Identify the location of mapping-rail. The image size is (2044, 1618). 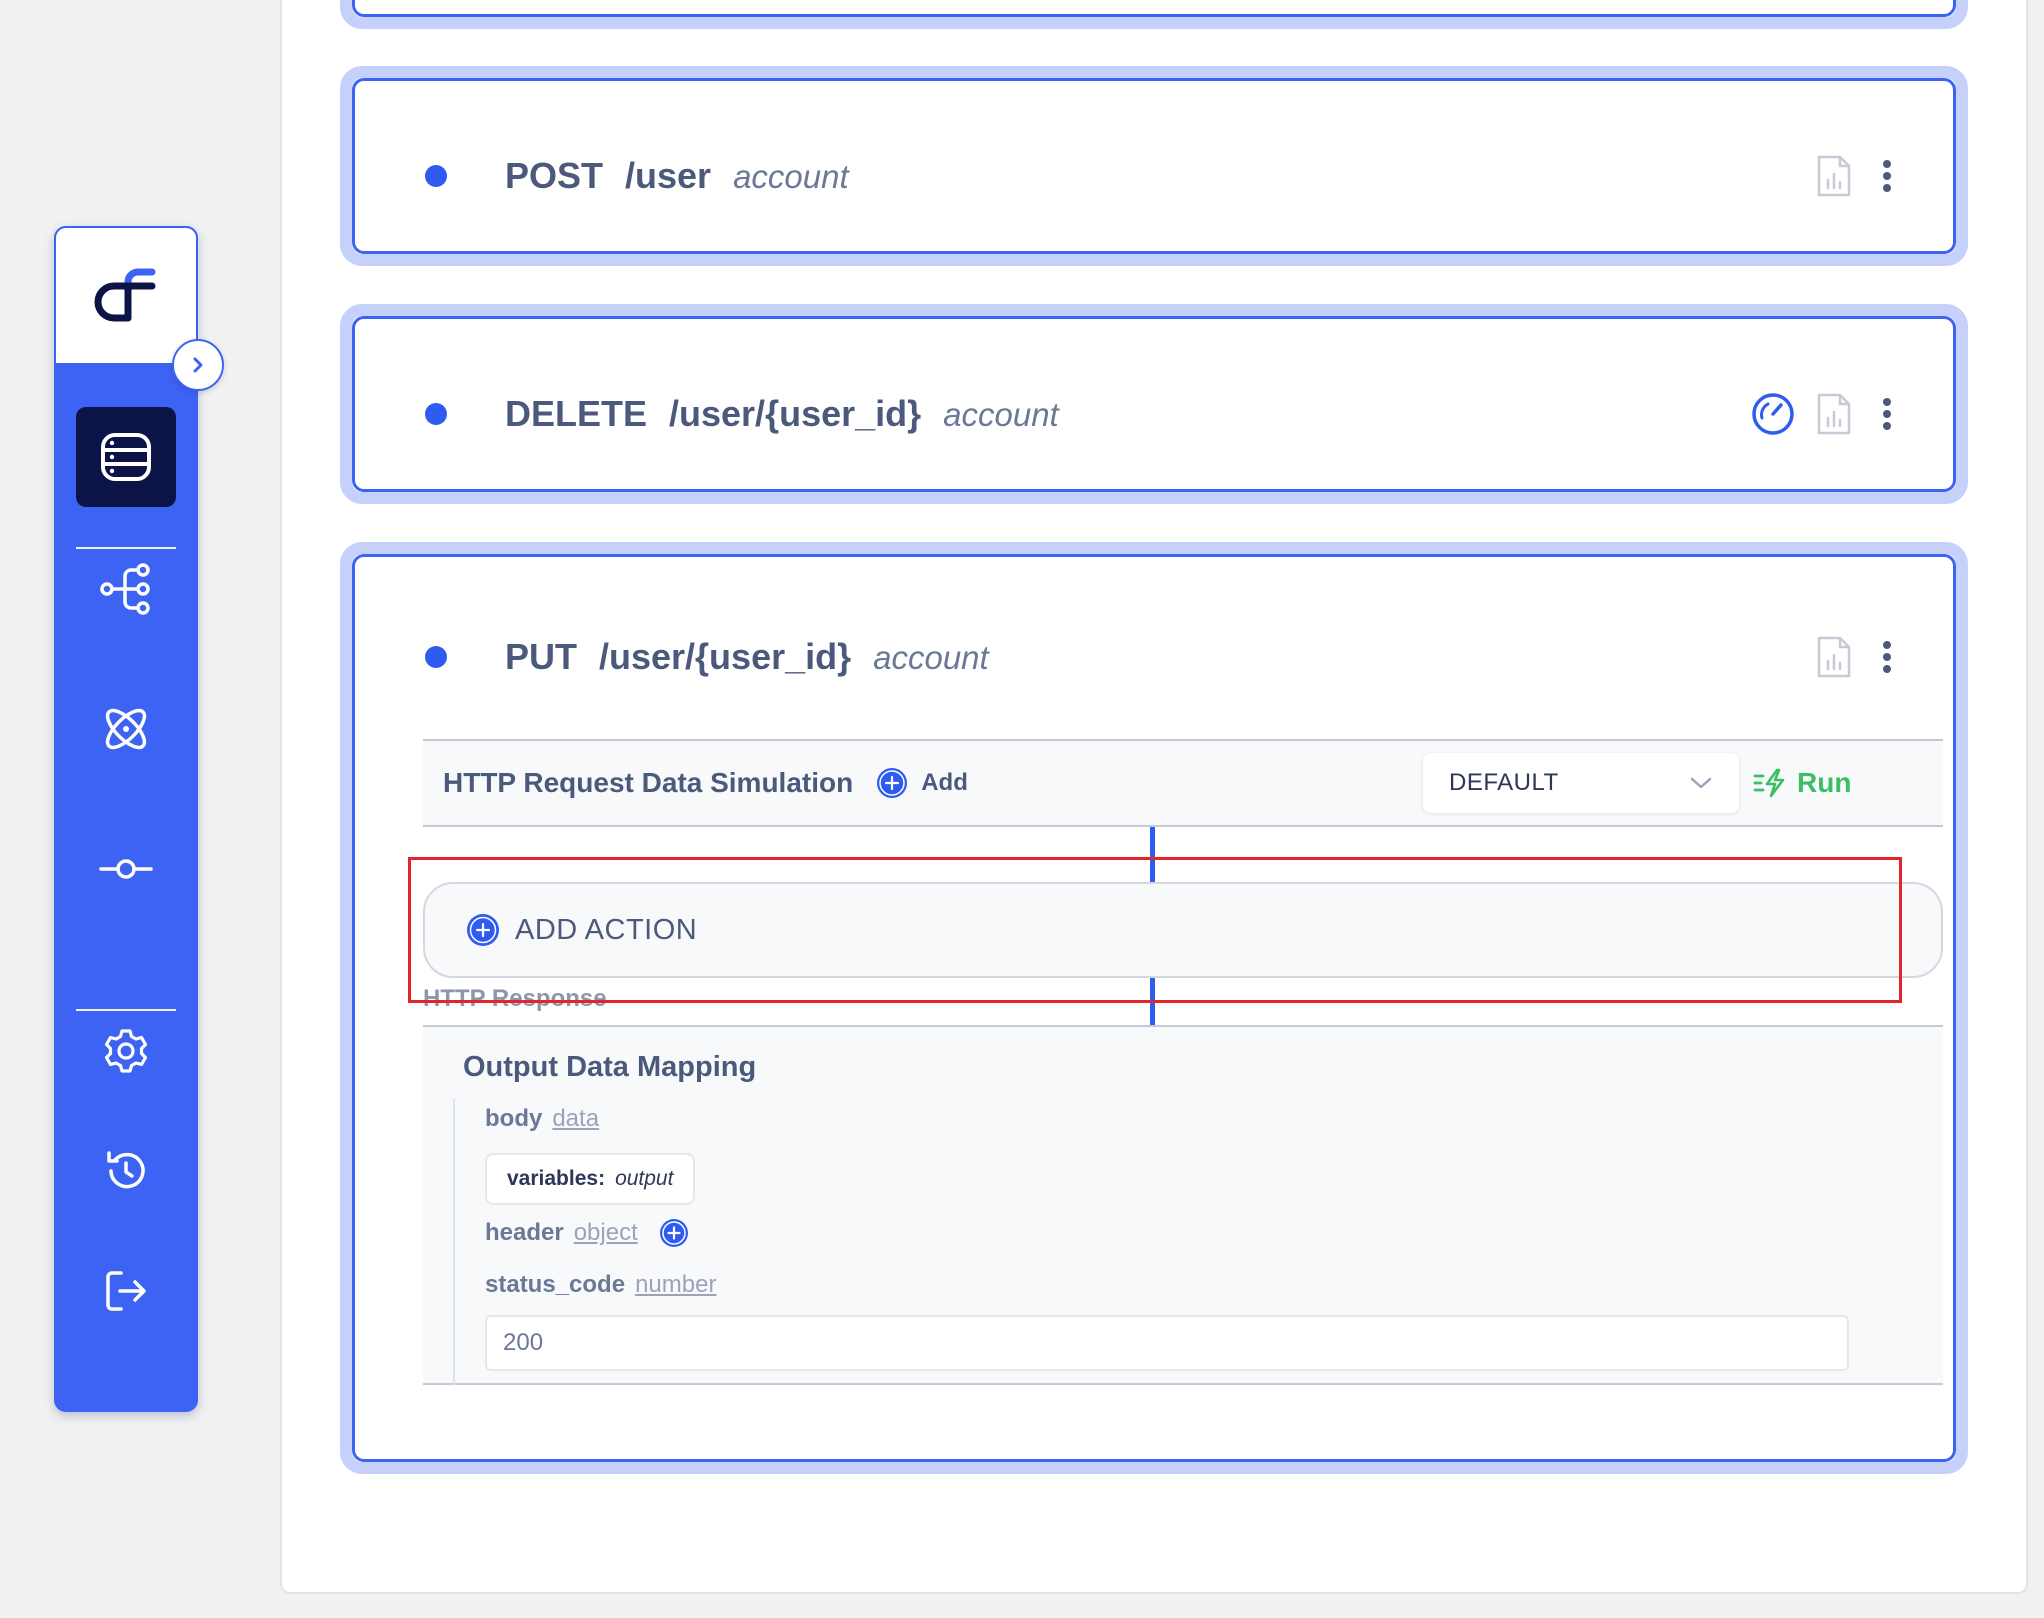
(454, 1242).